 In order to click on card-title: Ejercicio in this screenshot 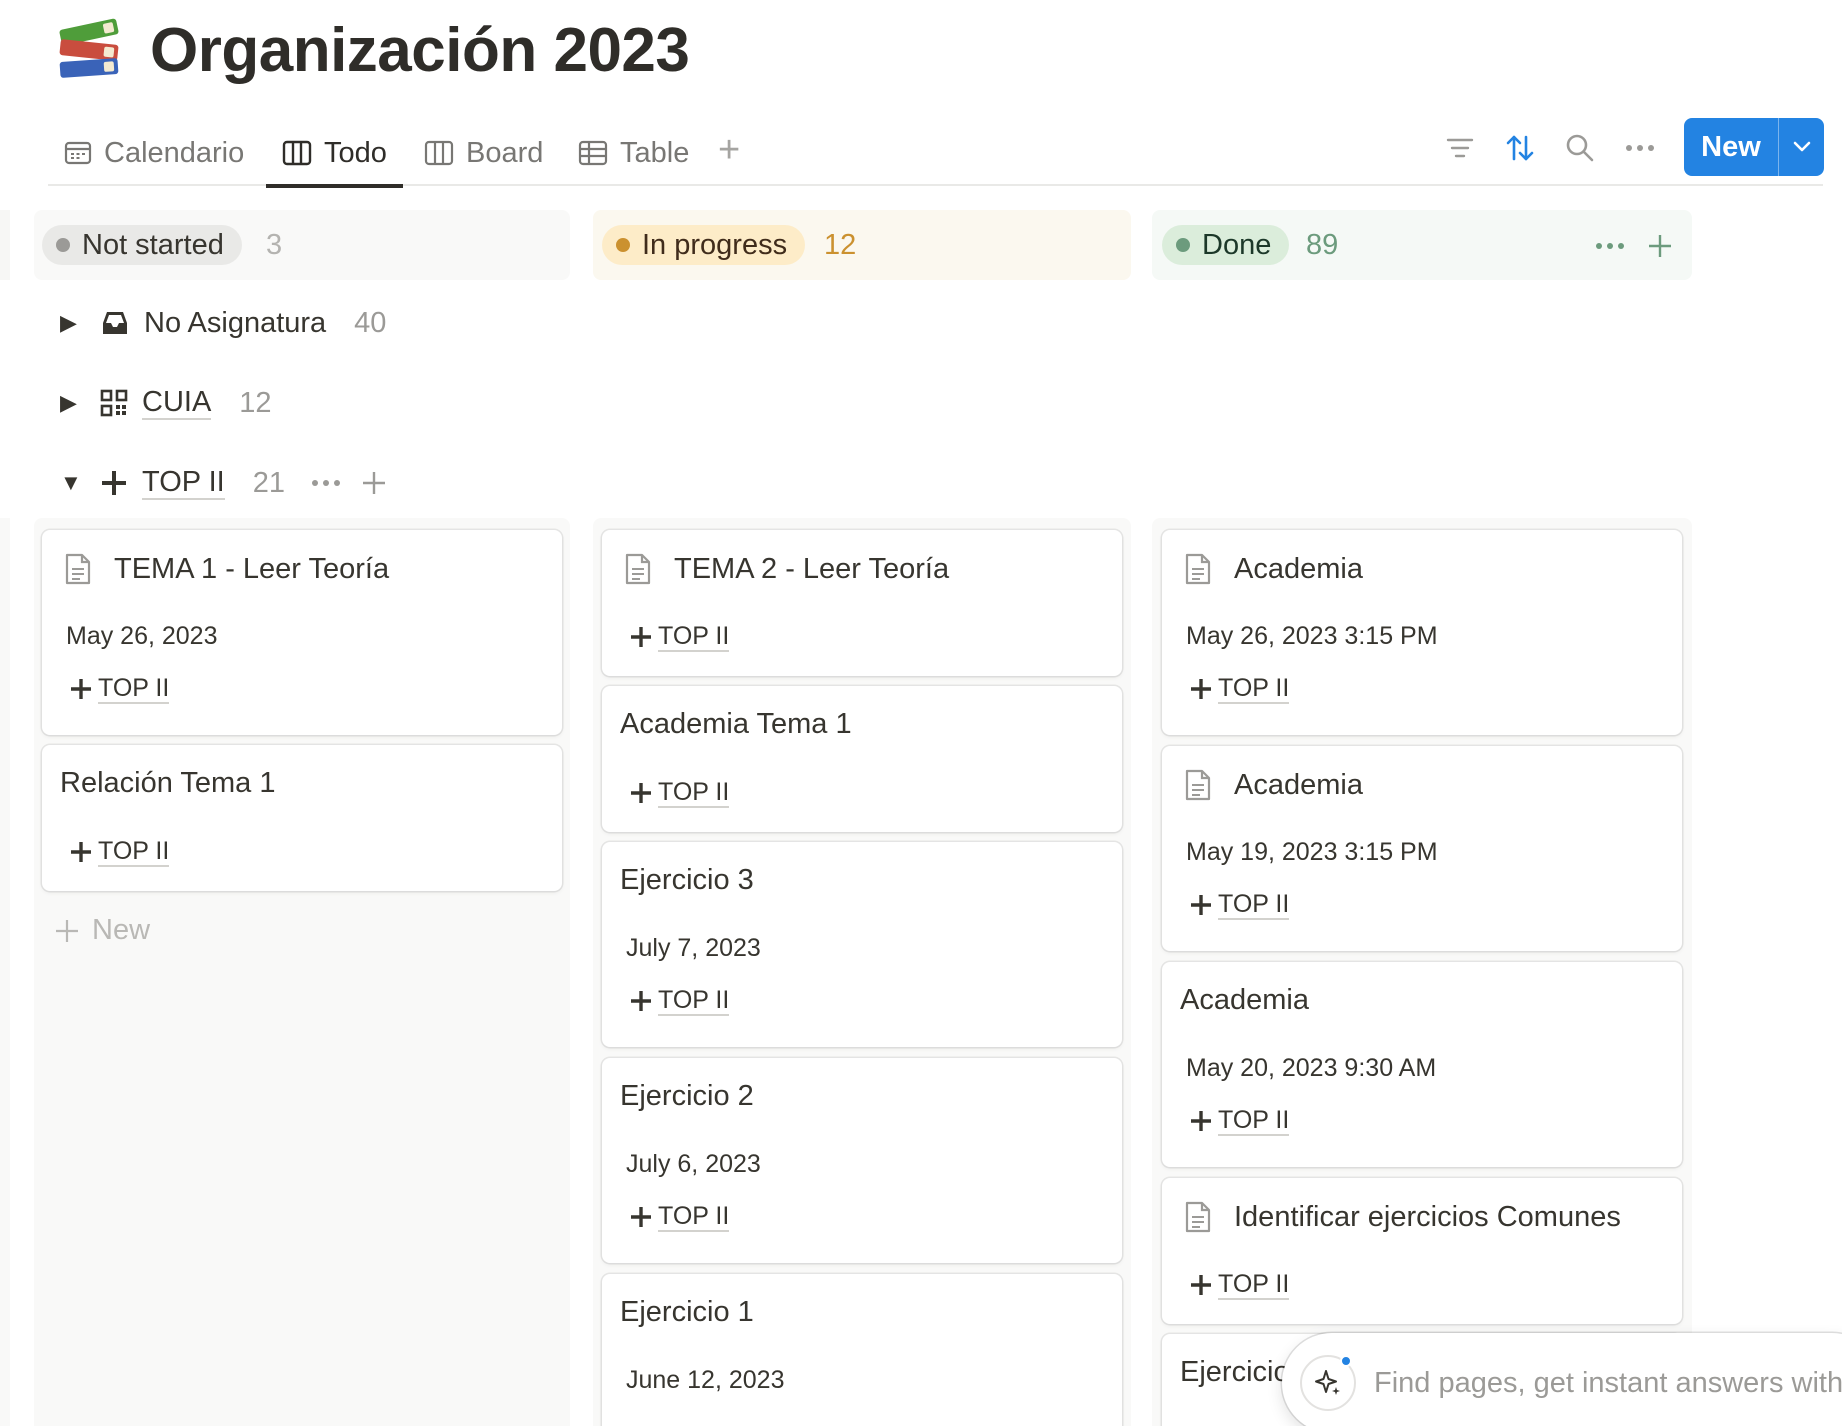, I will do `click(1235, 1372)`.